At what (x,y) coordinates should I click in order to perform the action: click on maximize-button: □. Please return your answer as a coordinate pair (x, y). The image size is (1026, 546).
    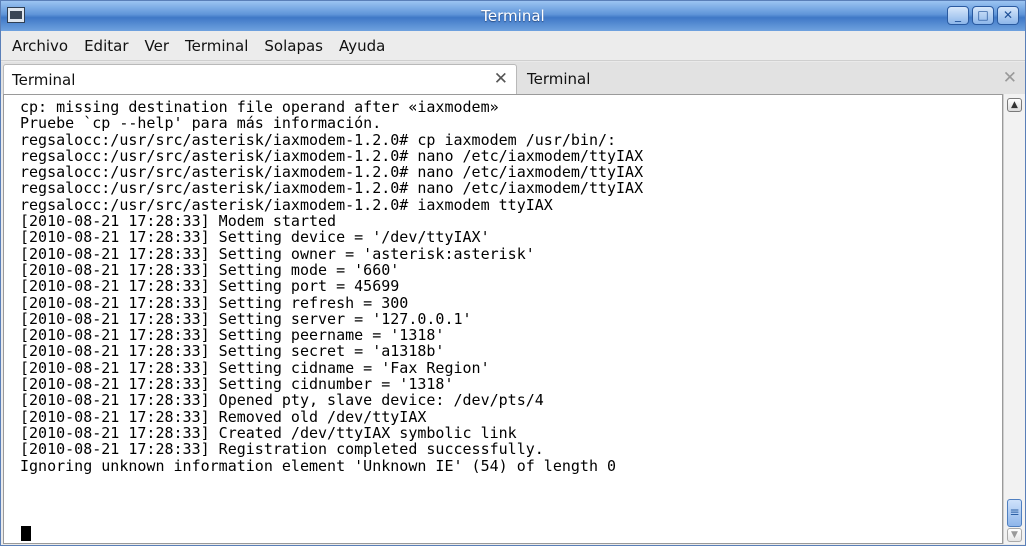
    Looking at the image, I should click on (983, 15).